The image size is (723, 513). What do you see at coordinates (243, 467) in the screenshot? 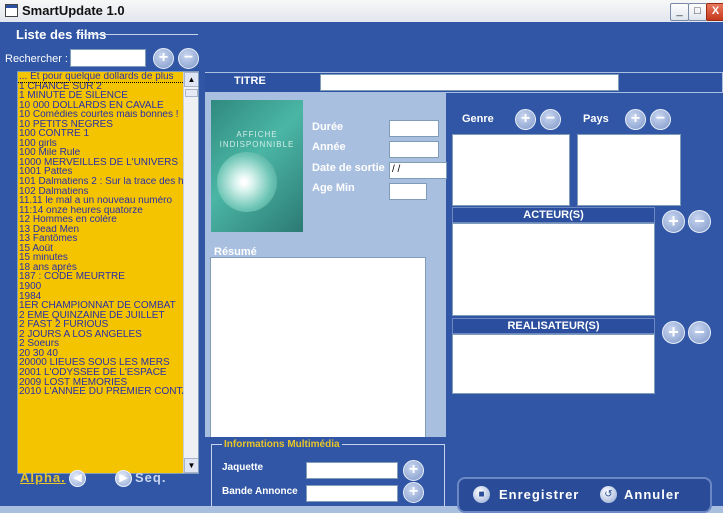
I see `jaquette-label: Jaquette` at bounding box center [243, 467].